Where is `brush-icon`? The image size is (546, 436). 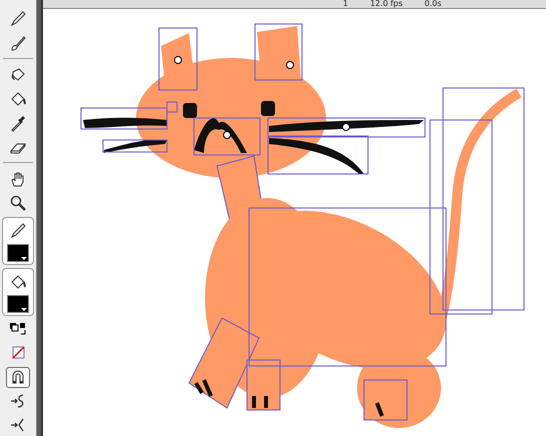
brush-icon is located at coordinates (18, 43).